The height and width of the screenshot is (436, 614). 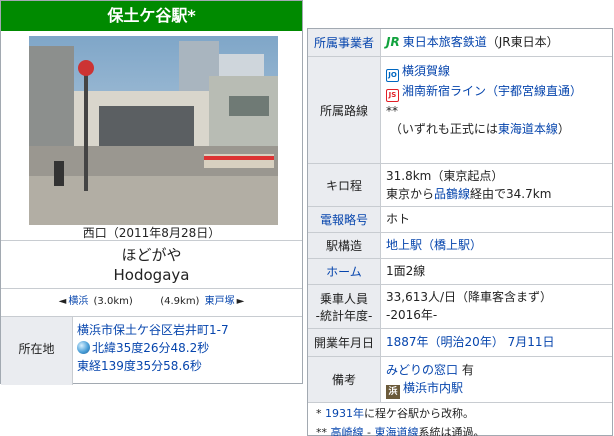 What do you see at coordinates (344, 379) in the screenshot?
I see `remarks-label: 備考` at bounding box center [344, 379].